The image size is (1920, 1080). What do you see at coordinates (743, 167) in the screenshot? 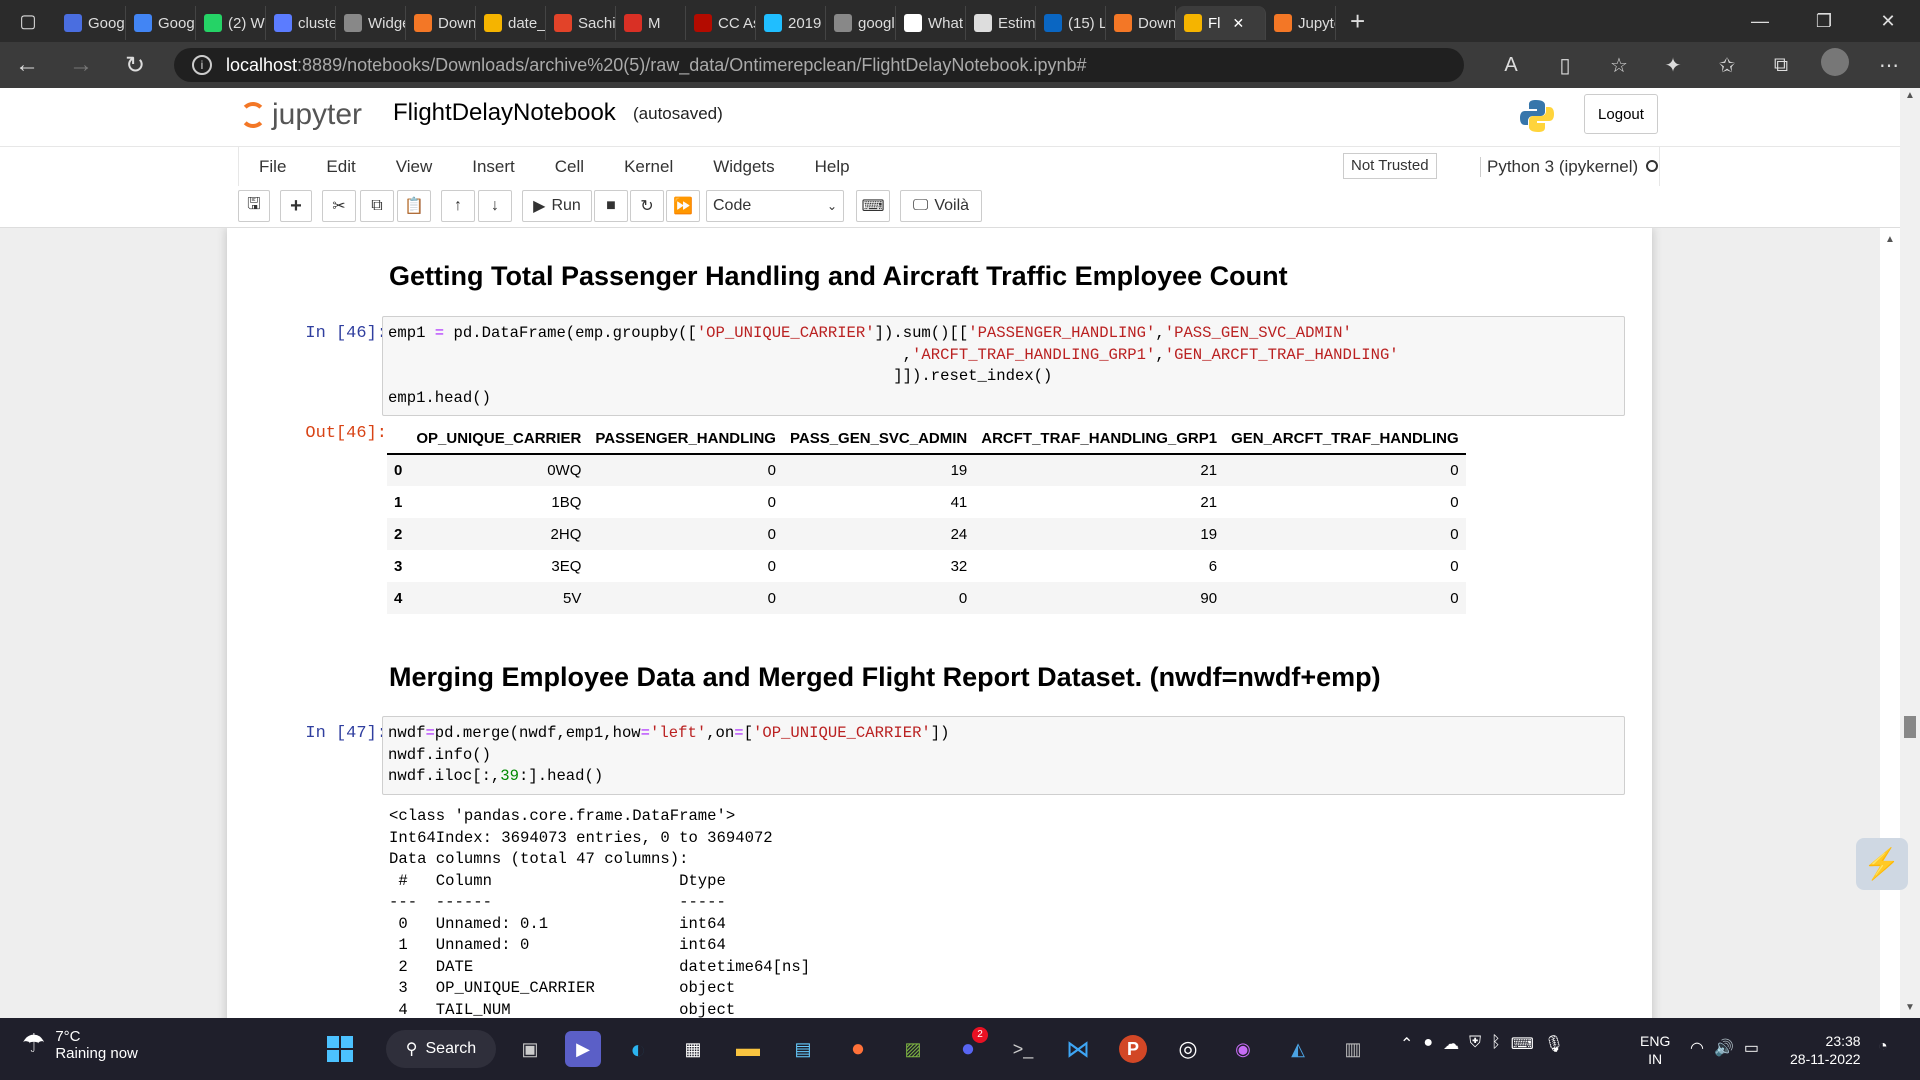
I see `menu-widgets: Widgets` at bounding box center [743, 167].